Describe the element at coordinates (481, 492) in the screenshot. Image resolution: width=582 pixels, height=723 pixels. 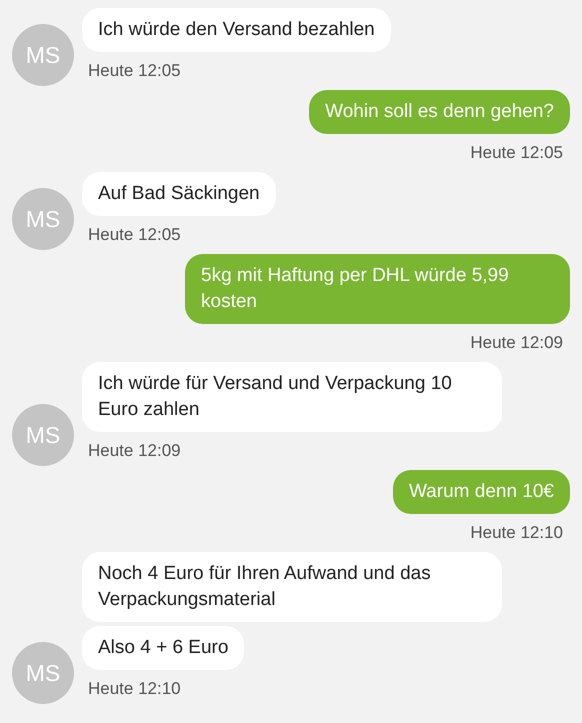
I see `message-bubble: Warum denn 10€` at that location.